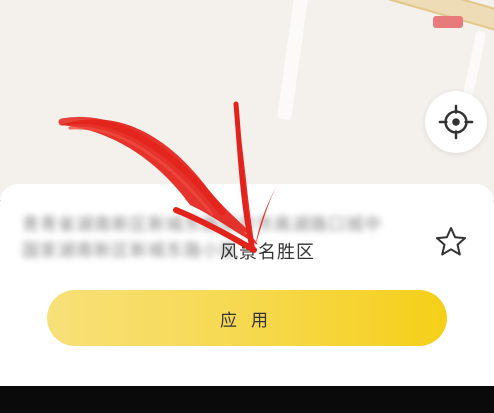  Describe the element at coordinates (247, 318) in the screenshot. I see `apply-button: 应用` at that location.